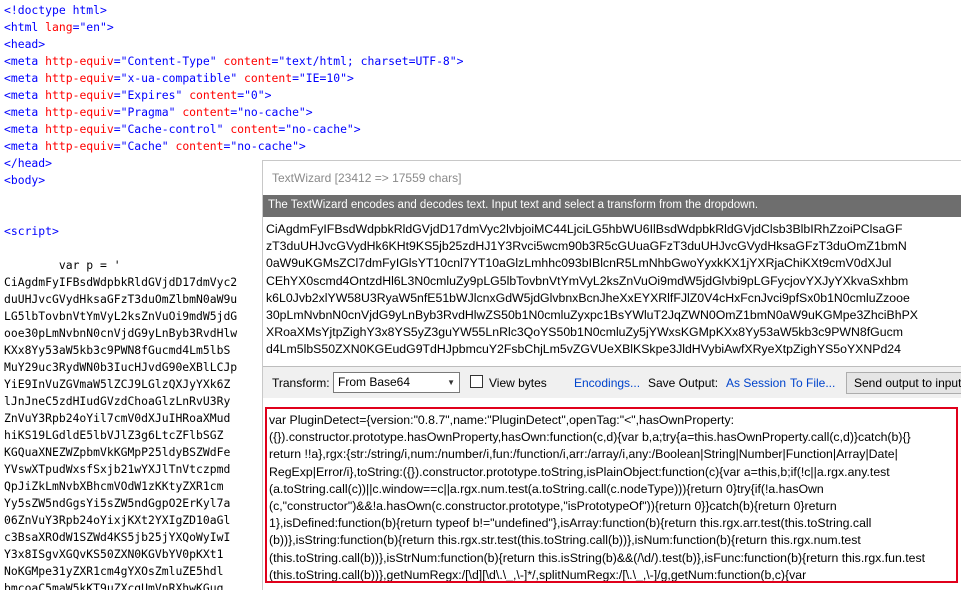 The width and height of the screenshot is (961, 590). Describe the element at coordinates (117, 537) in the screenshot. I see `encoded-source-line: c3BsaXROdW1SZWd4KS5jb25jYXQoWyIwI` at that location.